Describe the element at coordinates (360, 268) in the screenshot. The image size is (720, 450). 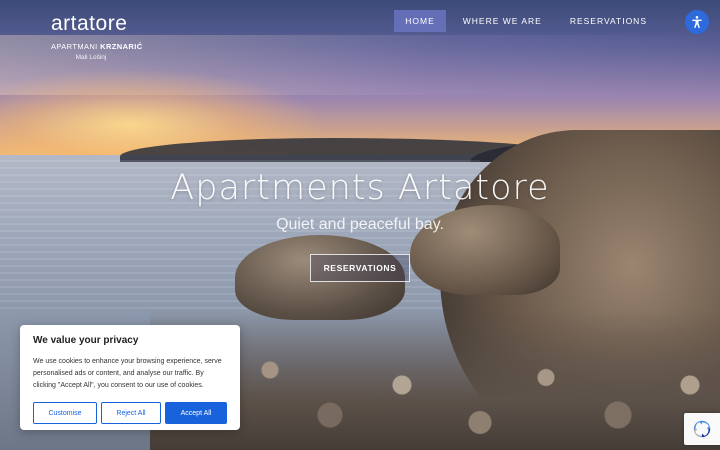
I see `hero-reservations-button: RESERVATIONS` at that location.